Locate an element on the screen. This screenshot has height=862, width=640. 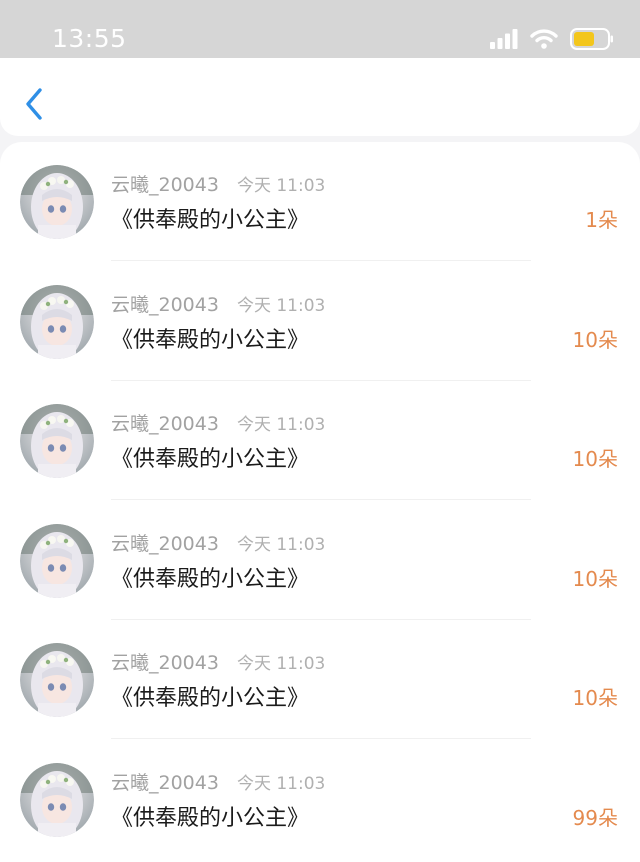
status-bar: 13:55 is located at coordinates (320, 29).